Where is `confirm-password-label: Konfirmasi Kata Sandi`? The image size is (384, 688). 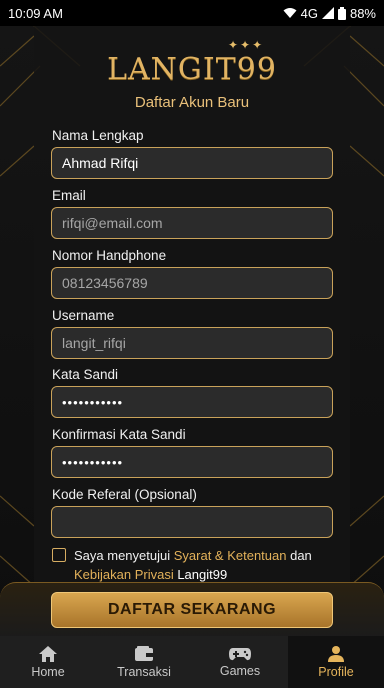 confirm-password-label: Konfirmasi Kata Sandi is located at coordinates (119, 434).